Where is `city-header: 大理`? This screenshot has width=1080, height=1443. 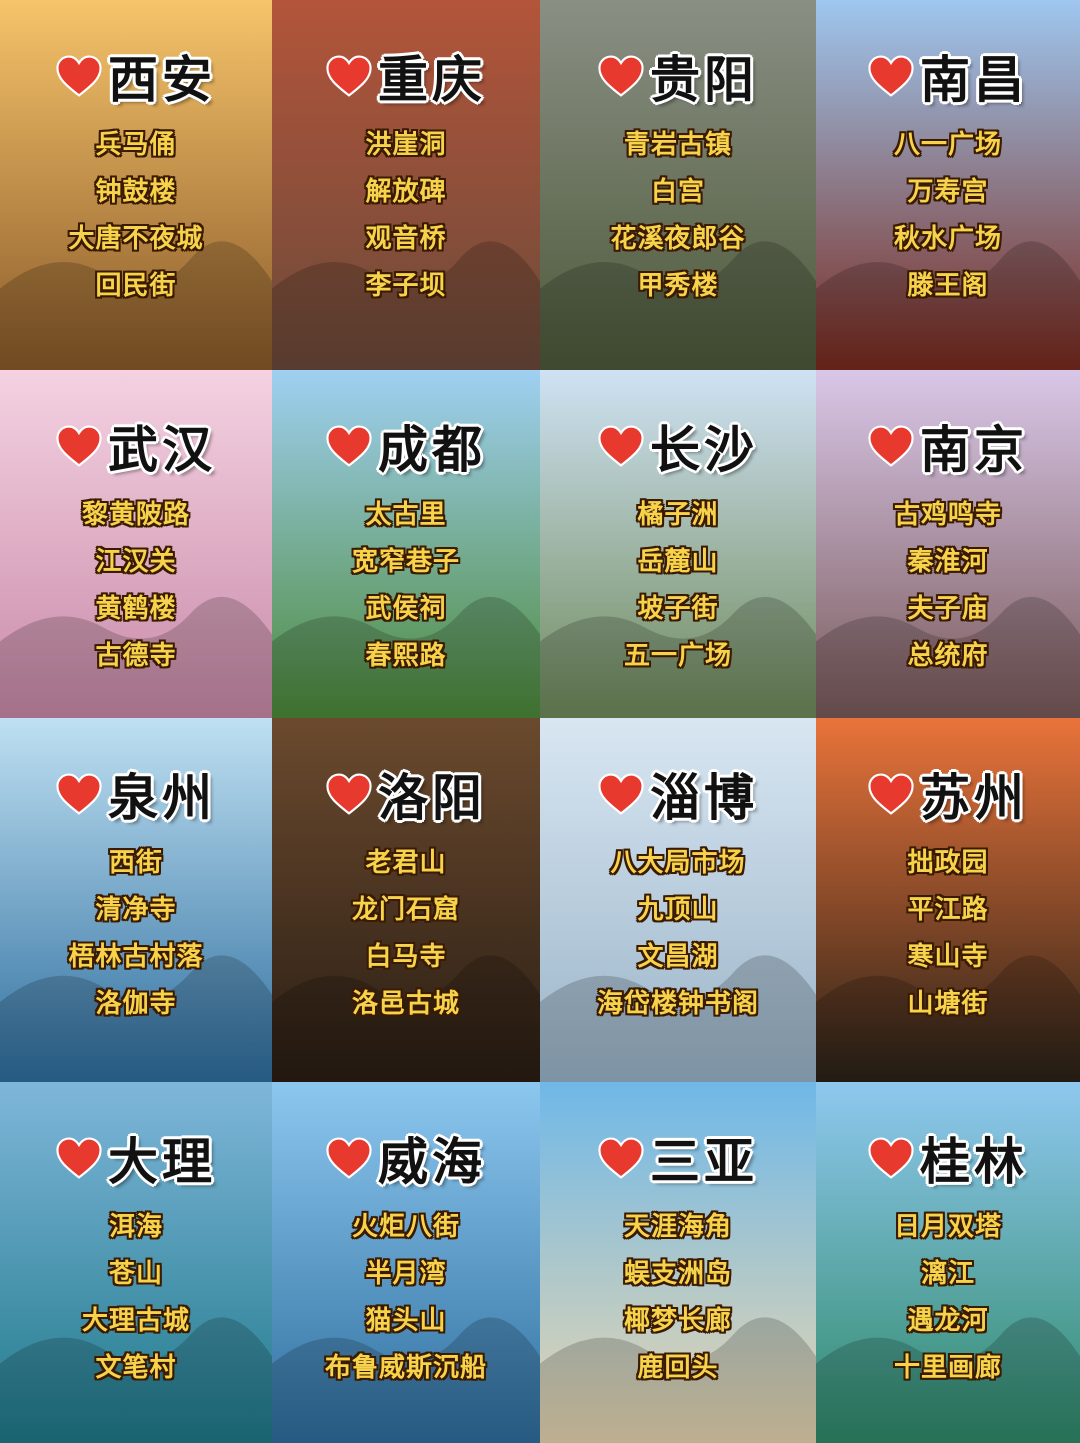
city-header: 大理 is located at coordinates (136, 1158).